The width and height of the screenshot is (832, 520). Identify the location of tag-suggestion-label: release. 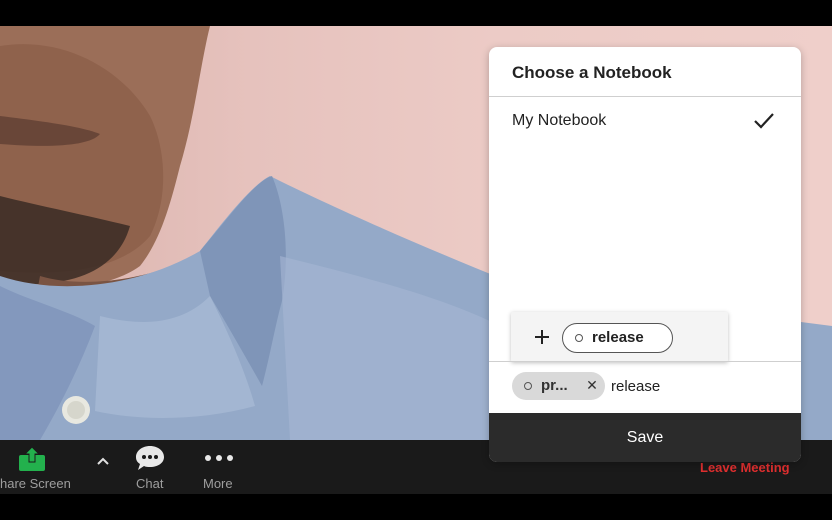
(618, 337).